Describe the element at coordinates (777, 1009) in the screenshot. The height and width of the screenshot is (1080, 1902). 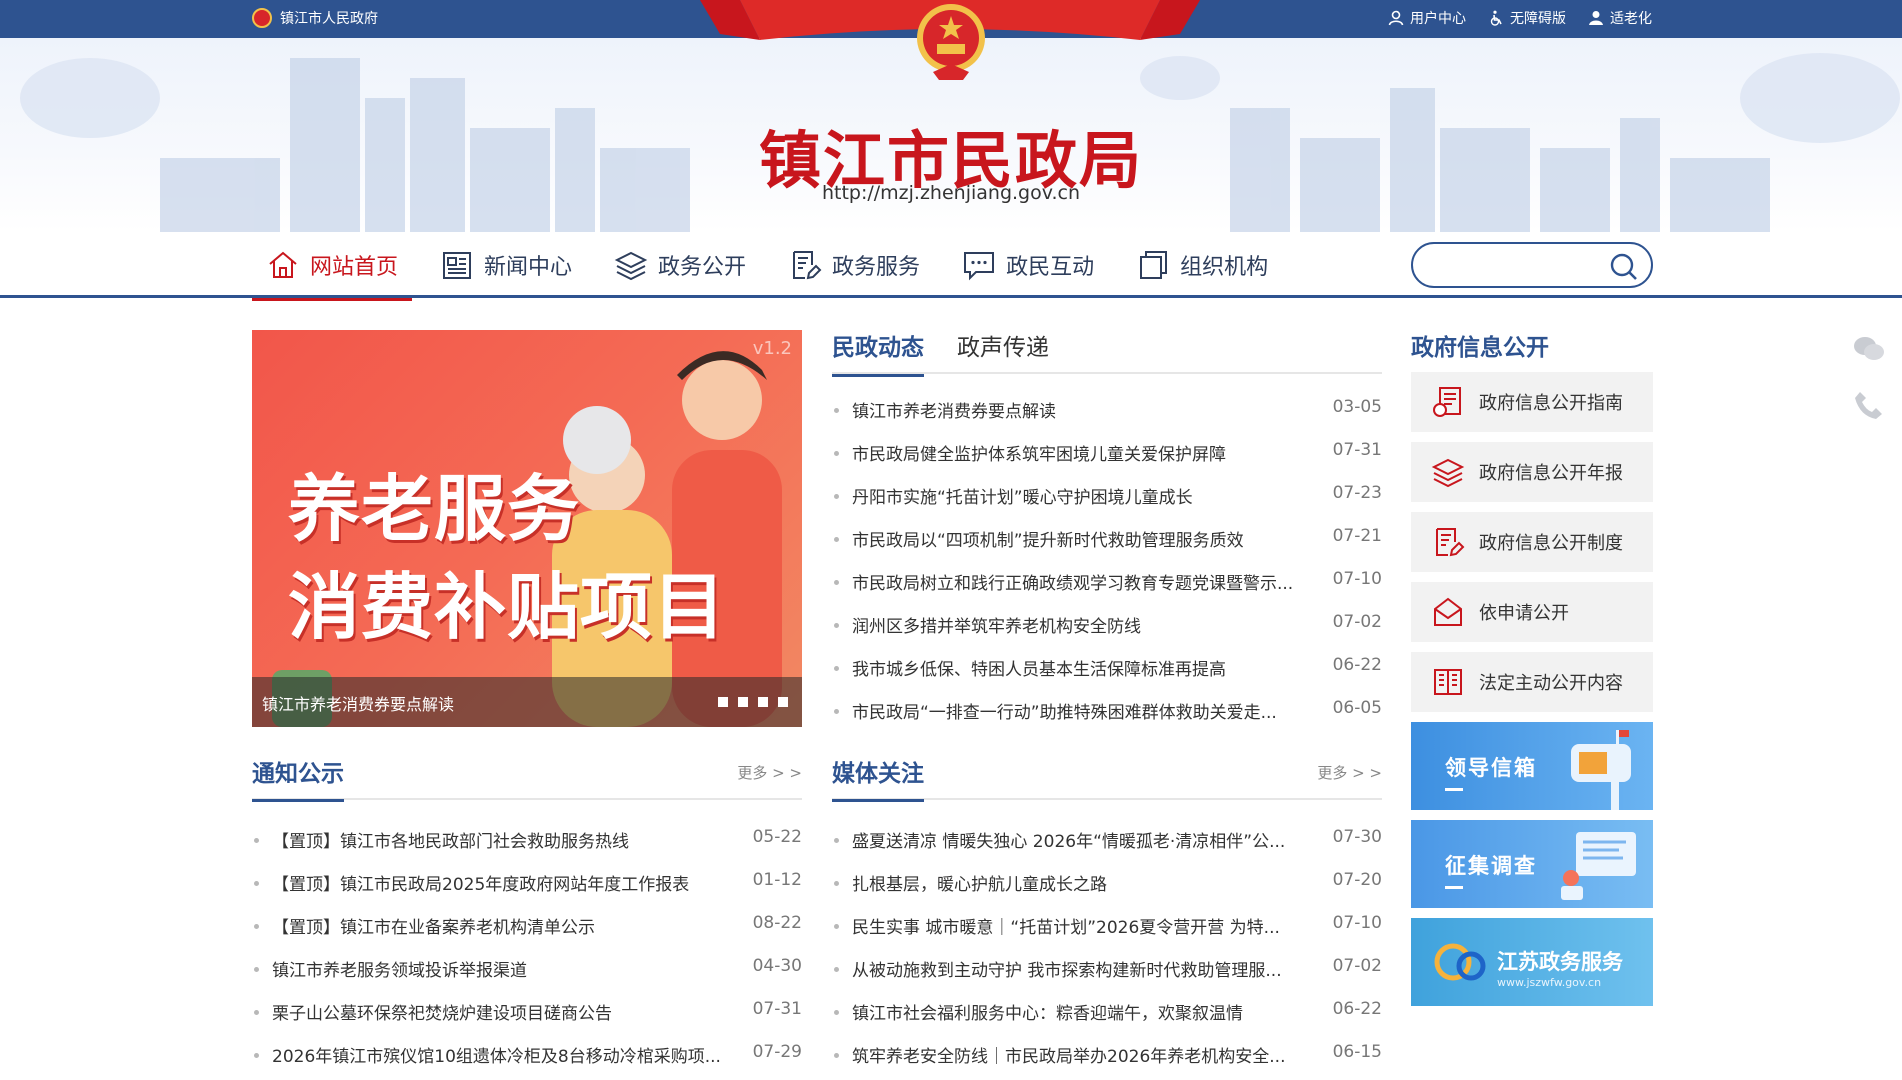
I see `notice-date: 07-31` at that location.